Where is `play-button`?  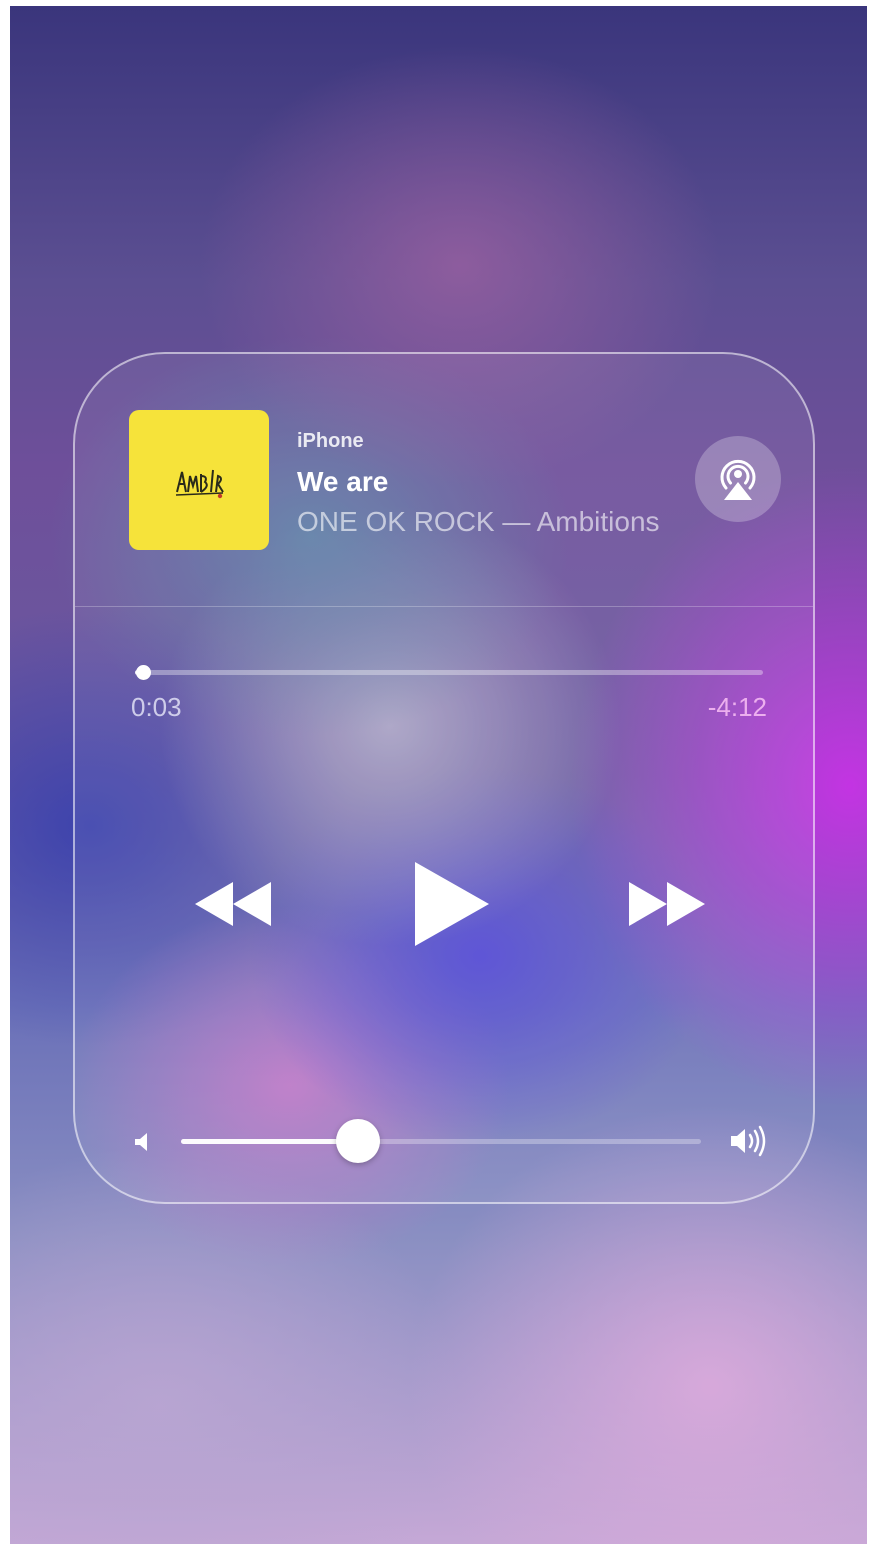 play-button is located at coordinates (451, 906).